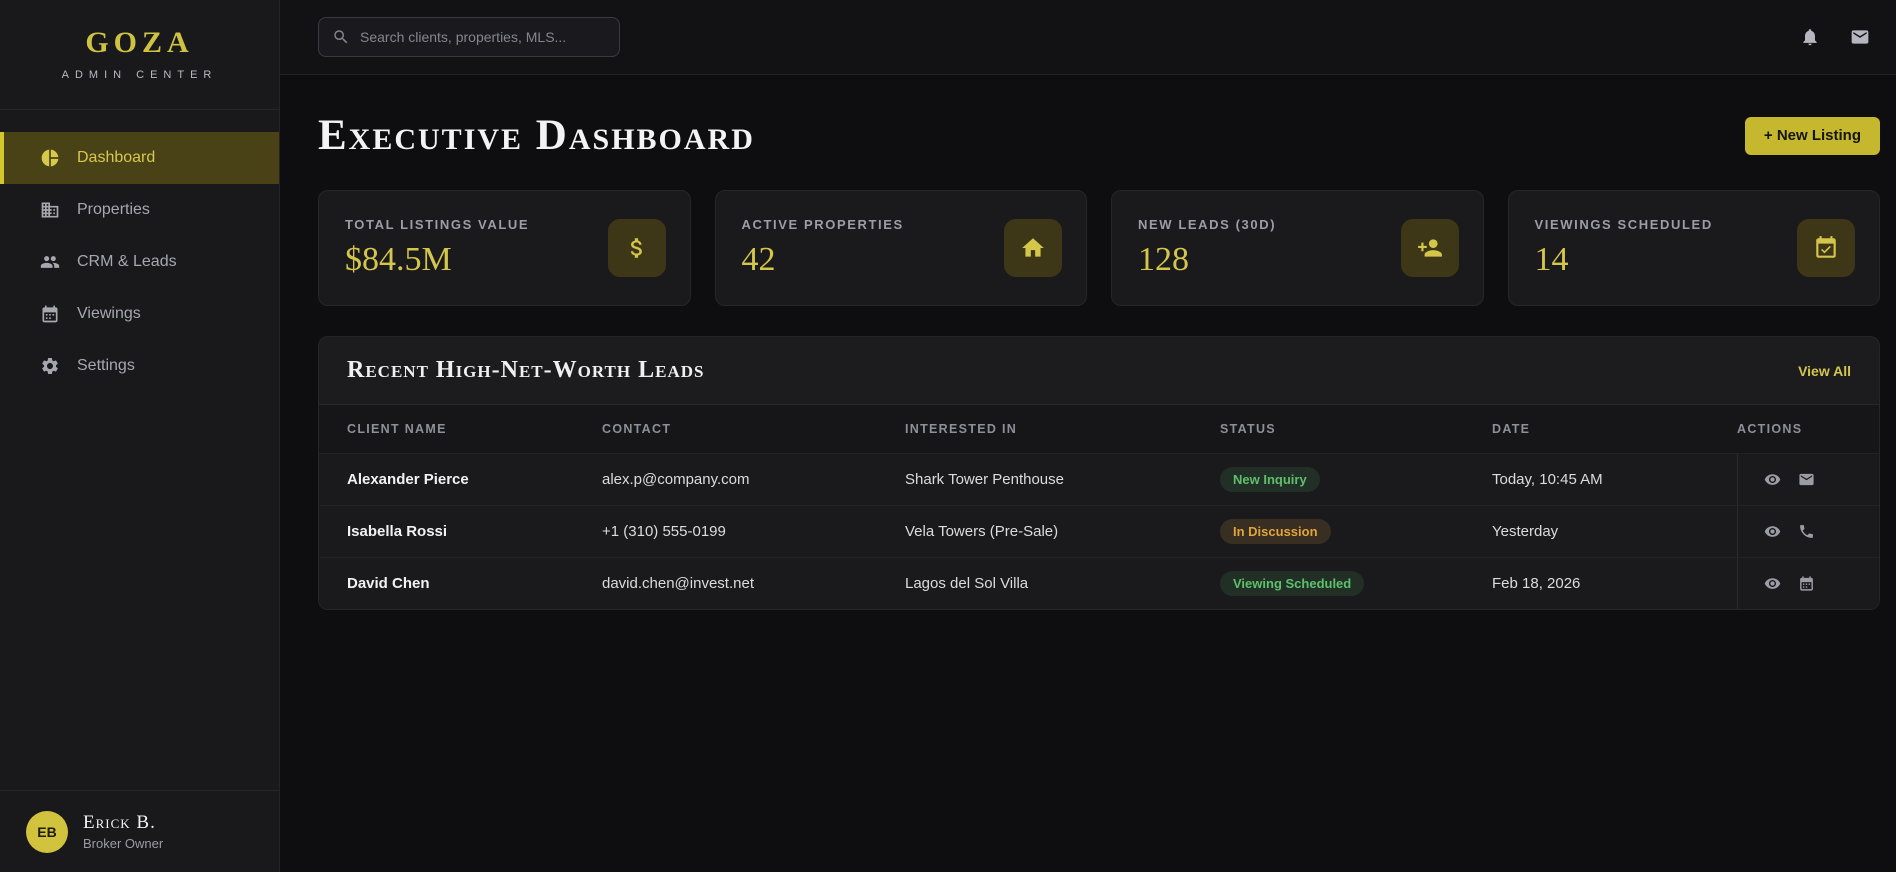  Describe the element at coordinates (1033, 248) in the screenshot. I see `home-icon` at that location.